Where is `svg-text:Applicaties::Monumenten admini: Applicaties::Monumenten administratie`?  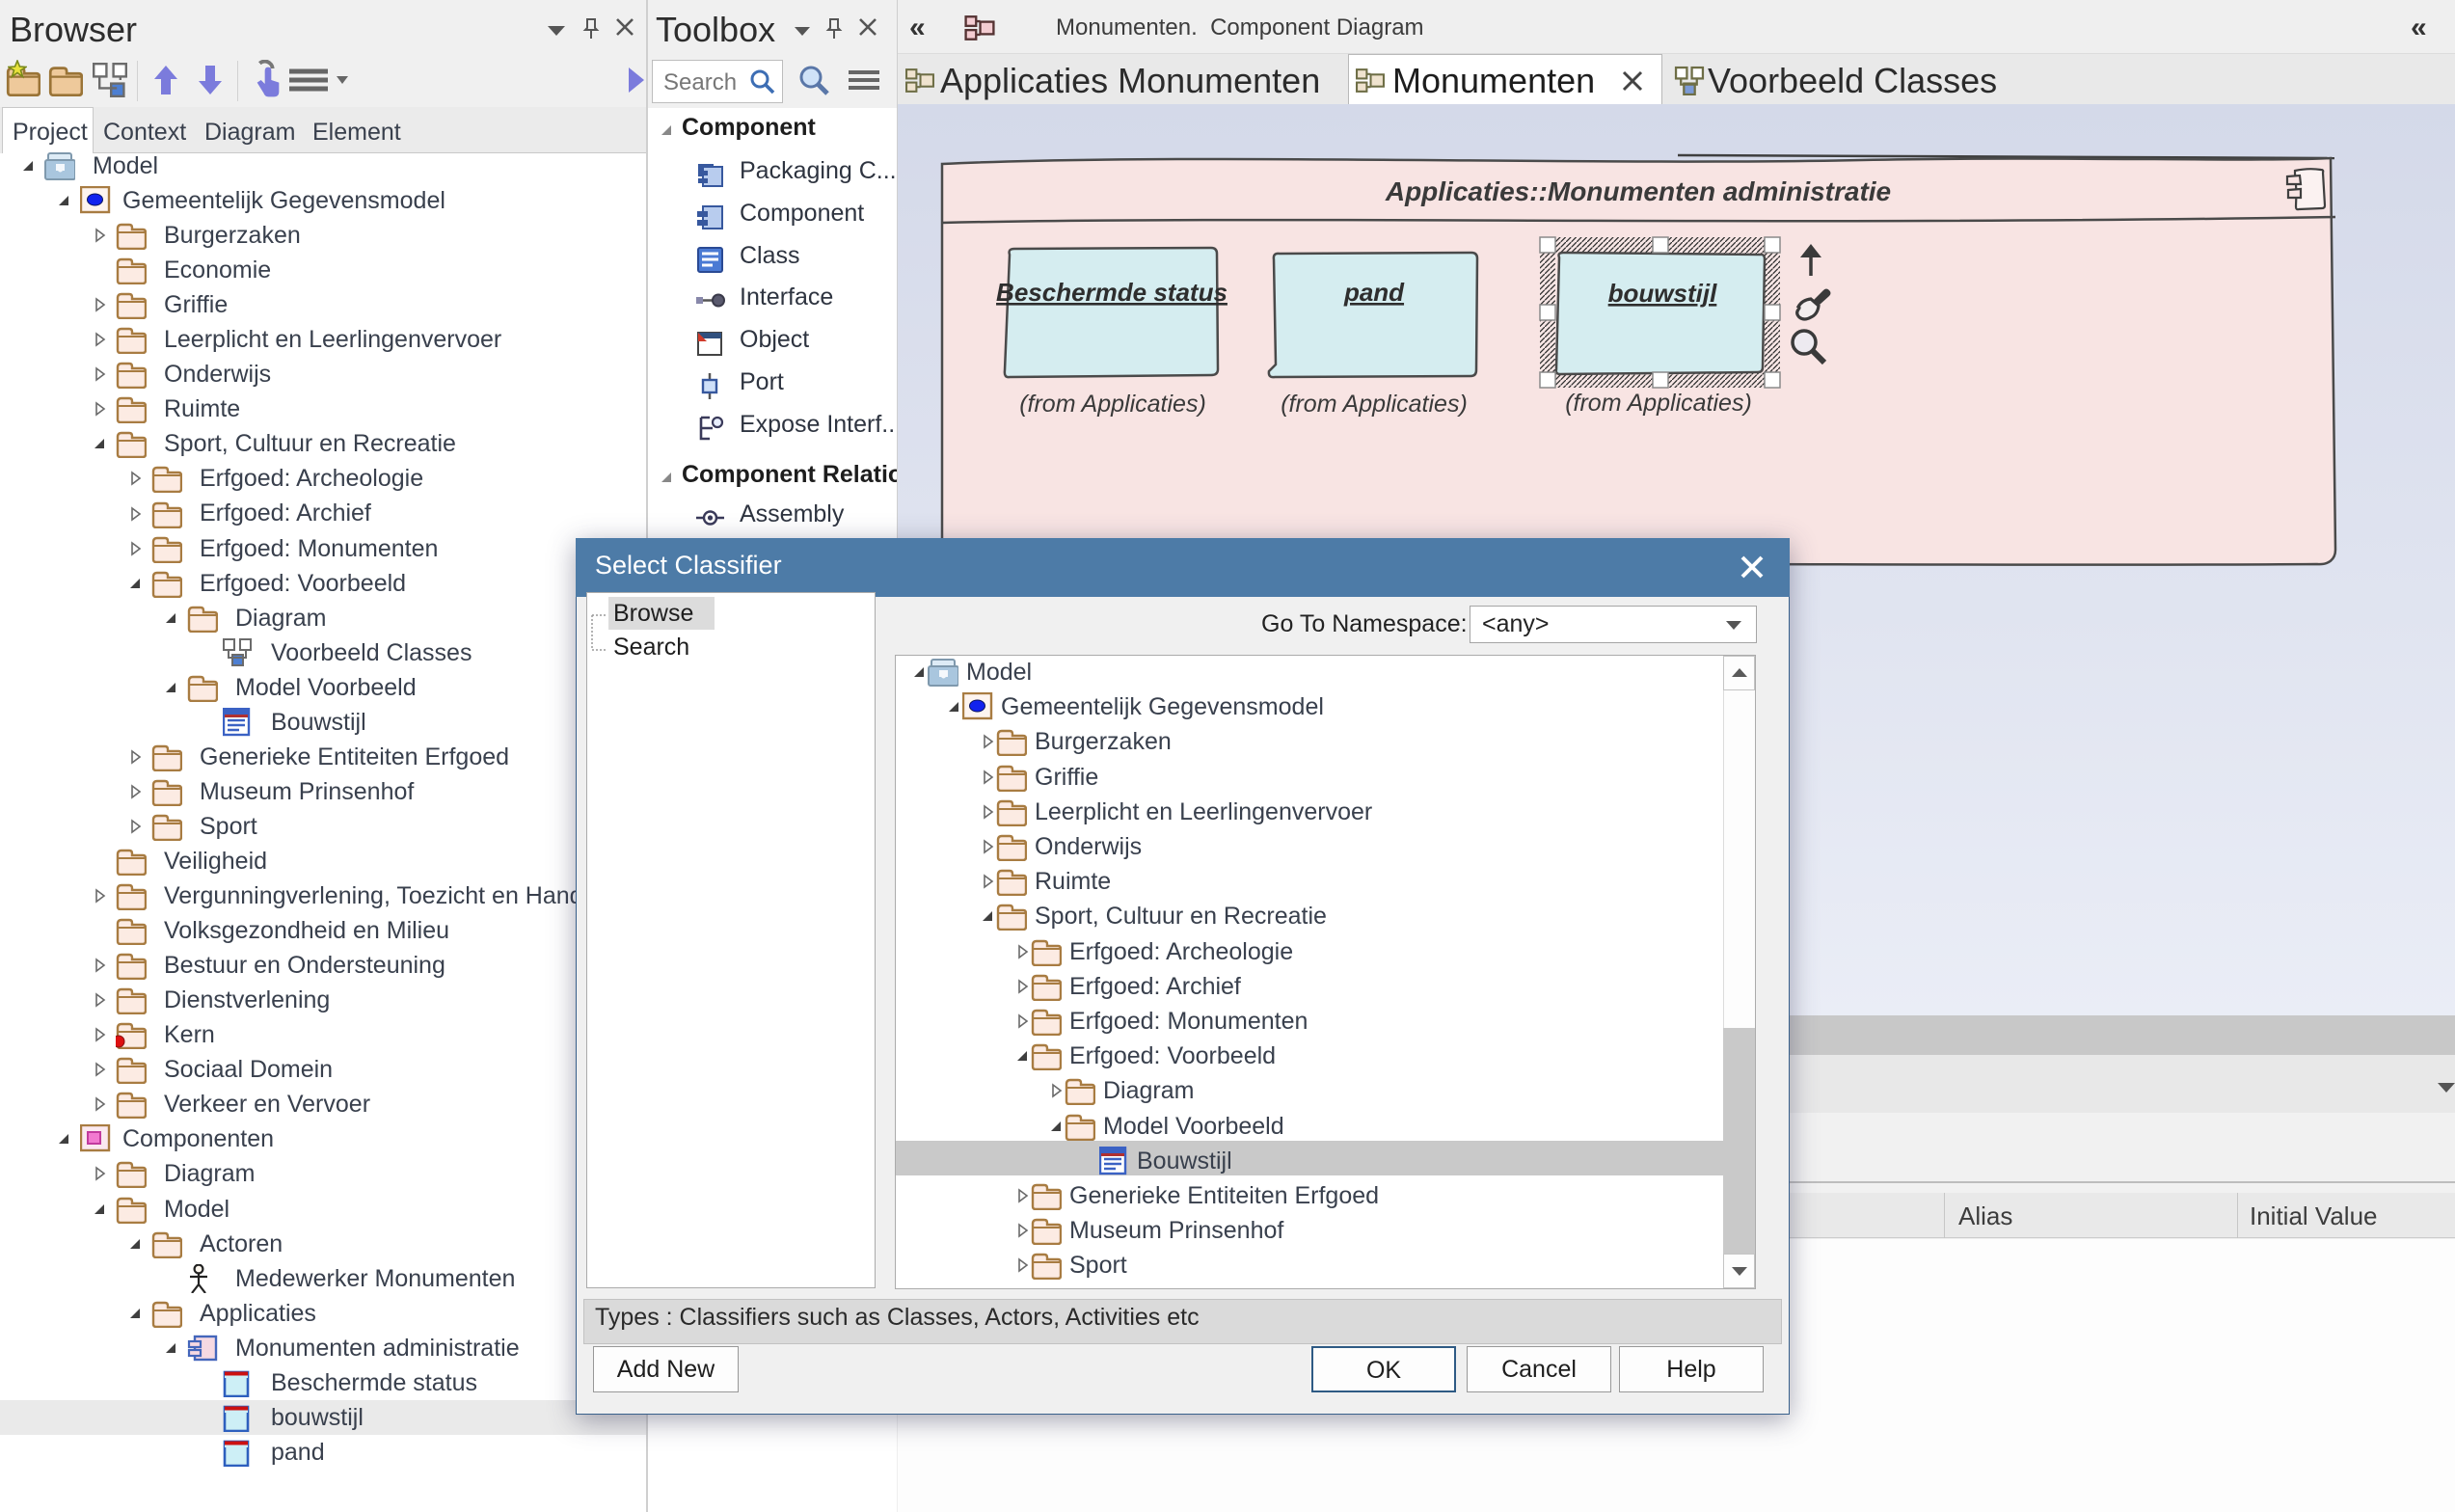 svg-text:Applicaties::Monumenten admini: Applicaties::Monumenten administratie is located at coordinates (1638, 191).